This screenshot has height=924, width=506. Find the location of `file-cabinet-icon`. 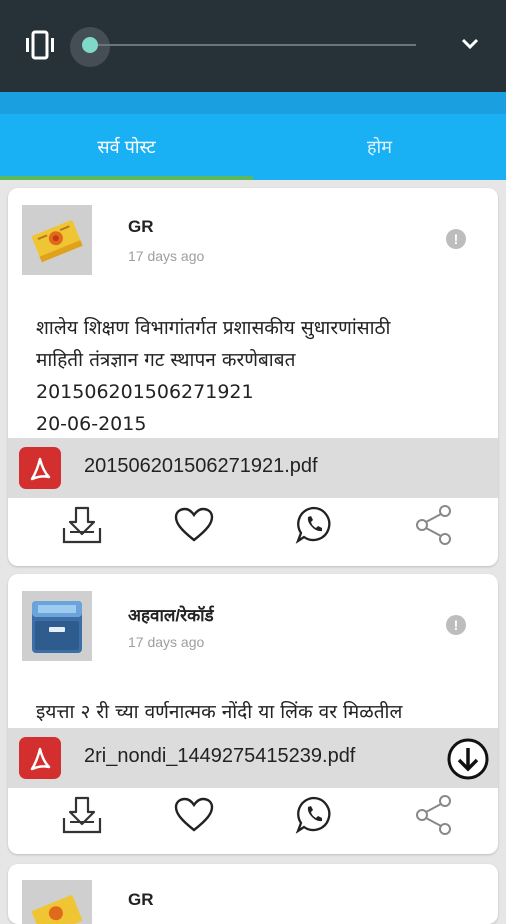

file-cabinet-icon is located at coordinates (57, 626).